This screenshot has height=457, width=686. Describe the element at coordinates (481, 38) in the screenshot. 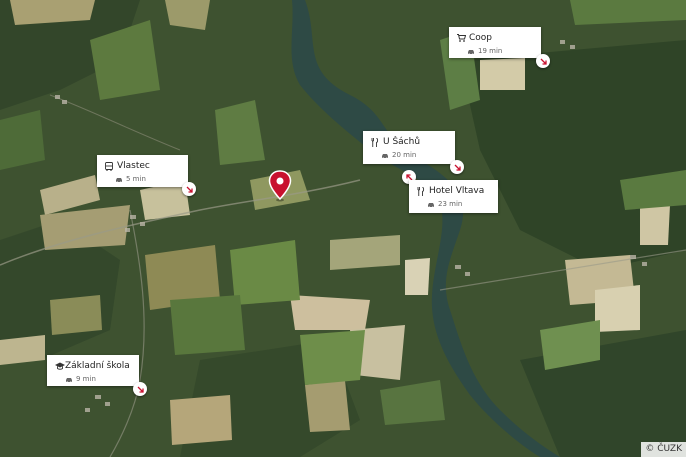

I see `poi-name: Coop` at that location.